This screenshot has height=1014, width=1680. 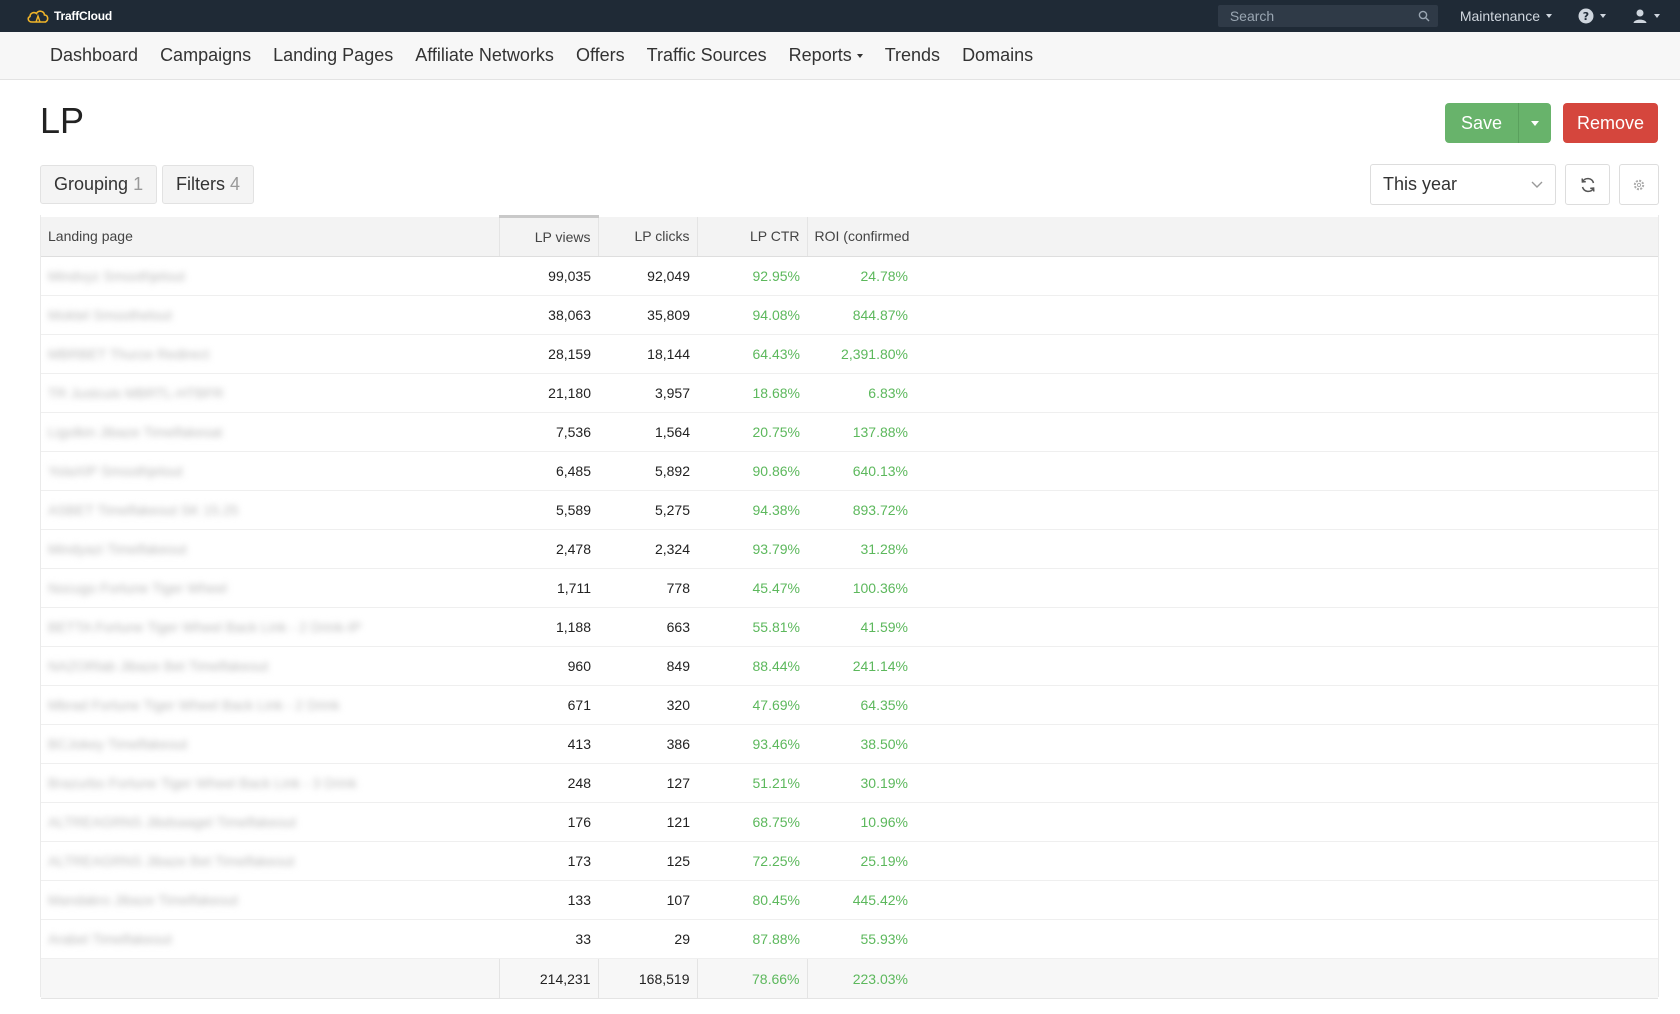 What do you see at coordinates (110, 315) in the screenshot?
I see `landing-page-name: Moktel Smoothelout` at bounding box center [110, 315].